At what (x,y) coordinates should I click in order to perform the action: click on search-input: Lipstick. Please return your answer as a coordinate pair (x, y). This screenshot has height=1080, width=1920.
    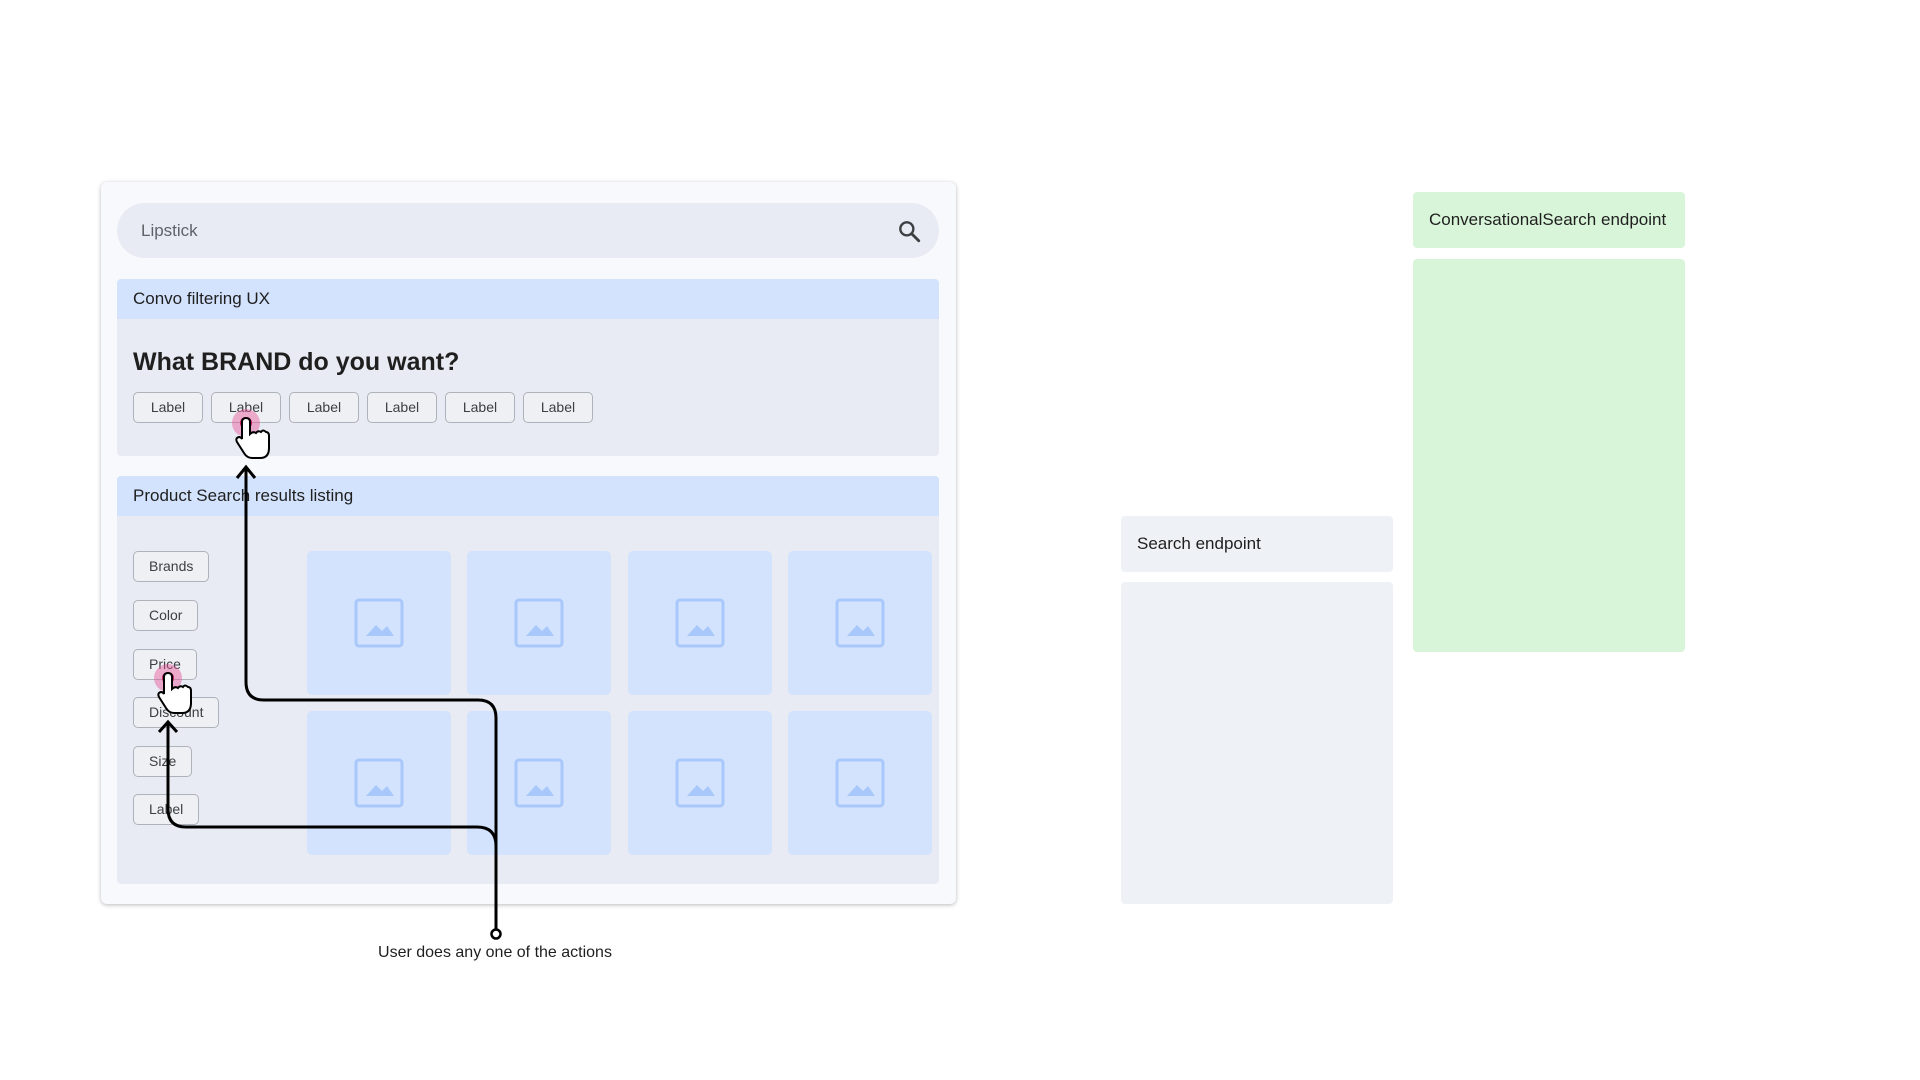
    Looking at the image, I should click on (169, 230).